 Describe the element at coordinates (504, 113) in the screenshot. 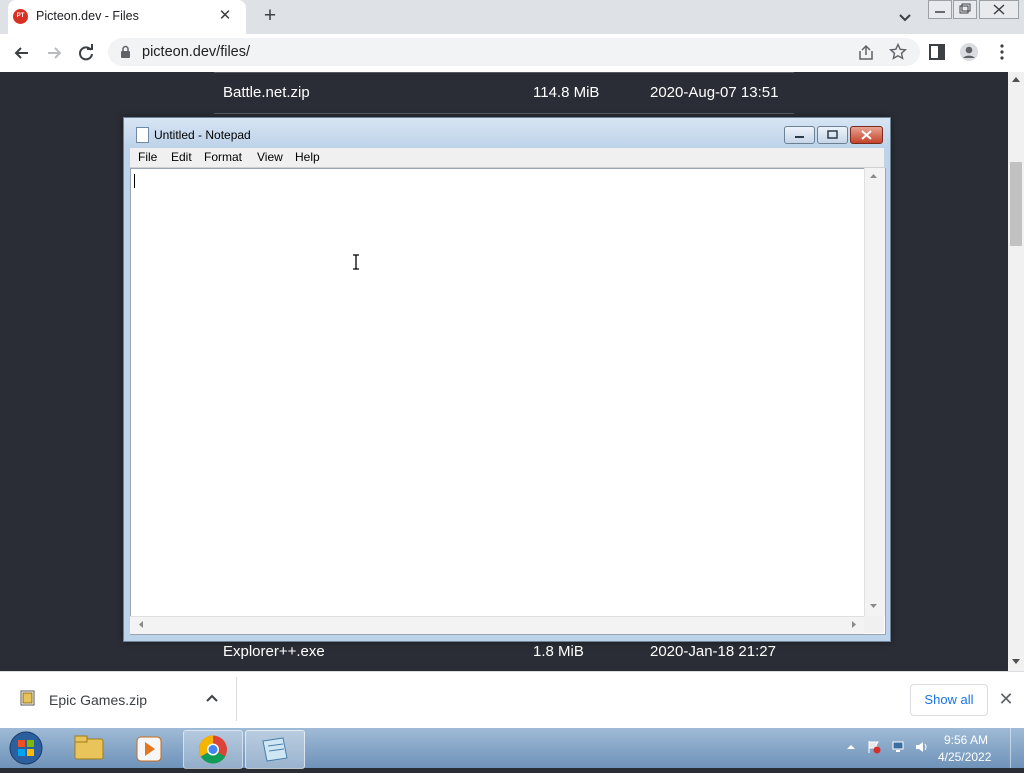

I see `row-divider` at that location.